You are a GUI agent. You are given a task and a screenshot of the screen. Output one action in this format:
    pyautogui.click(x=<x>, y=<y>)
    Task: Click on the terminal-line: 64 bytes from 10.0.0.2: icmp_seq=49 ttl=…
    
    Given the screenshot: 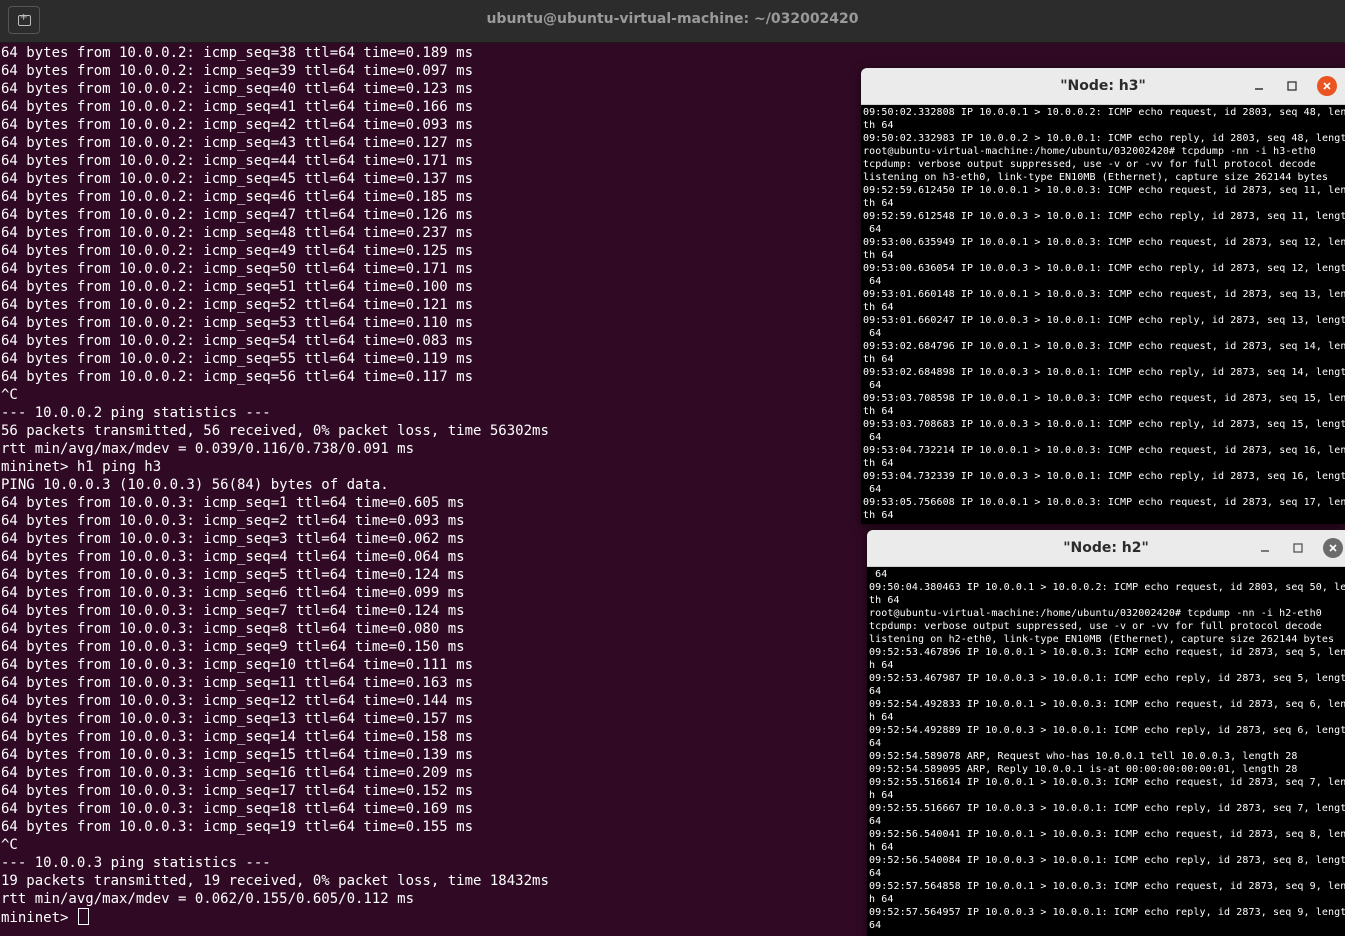 What is the action you would take?
    pyautogui.click(x=237, y=251)
    